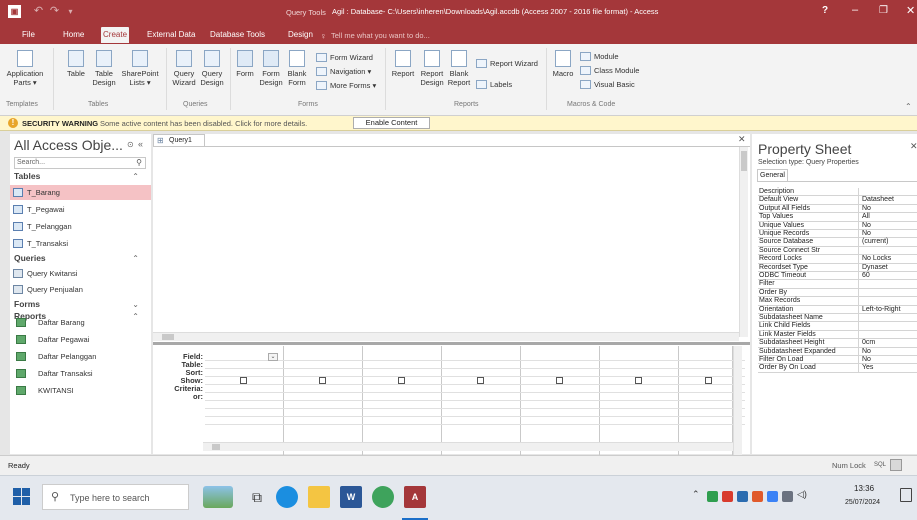  I want to click on nav-item-query-kwitansi: Query Kwitansi, so click(80, 273).